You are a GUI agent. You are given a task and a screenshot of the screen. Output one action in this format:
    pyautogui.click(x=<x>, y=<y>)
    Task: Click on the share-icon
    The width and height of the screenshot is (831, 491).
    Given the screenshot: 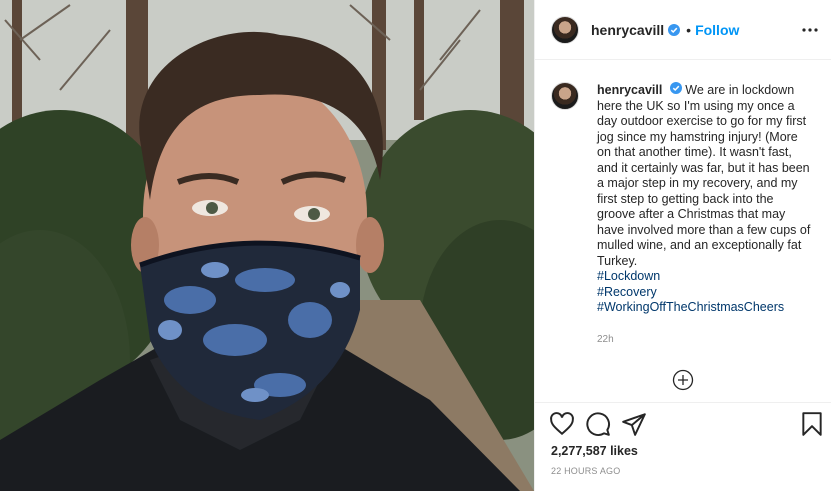 What is the action you would take?
    pyautogui.click(x=634, y=424)
    